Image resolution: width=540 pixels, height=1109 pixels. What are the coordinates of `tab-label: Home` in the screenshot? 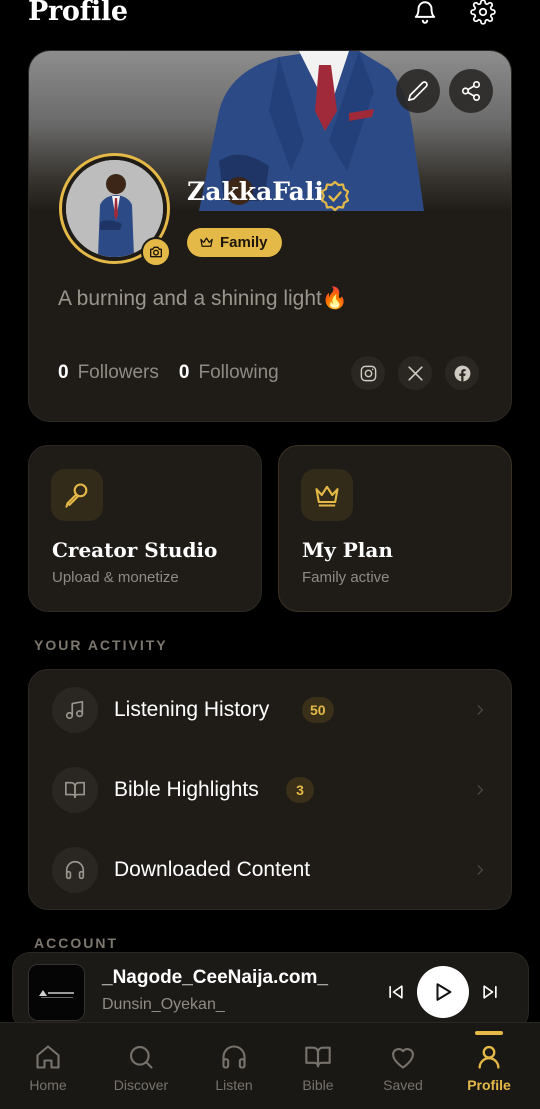 It's located at (48, 1085).